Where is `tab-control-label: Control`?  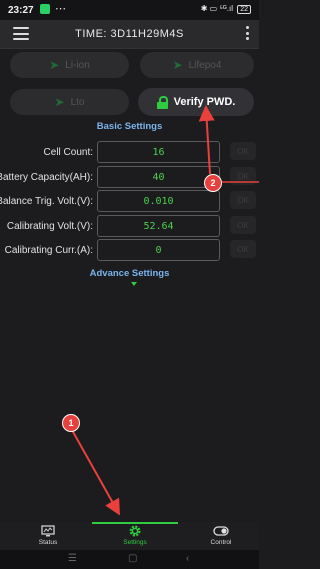 tab-control-label: Control is located at coordinates (221, 542).